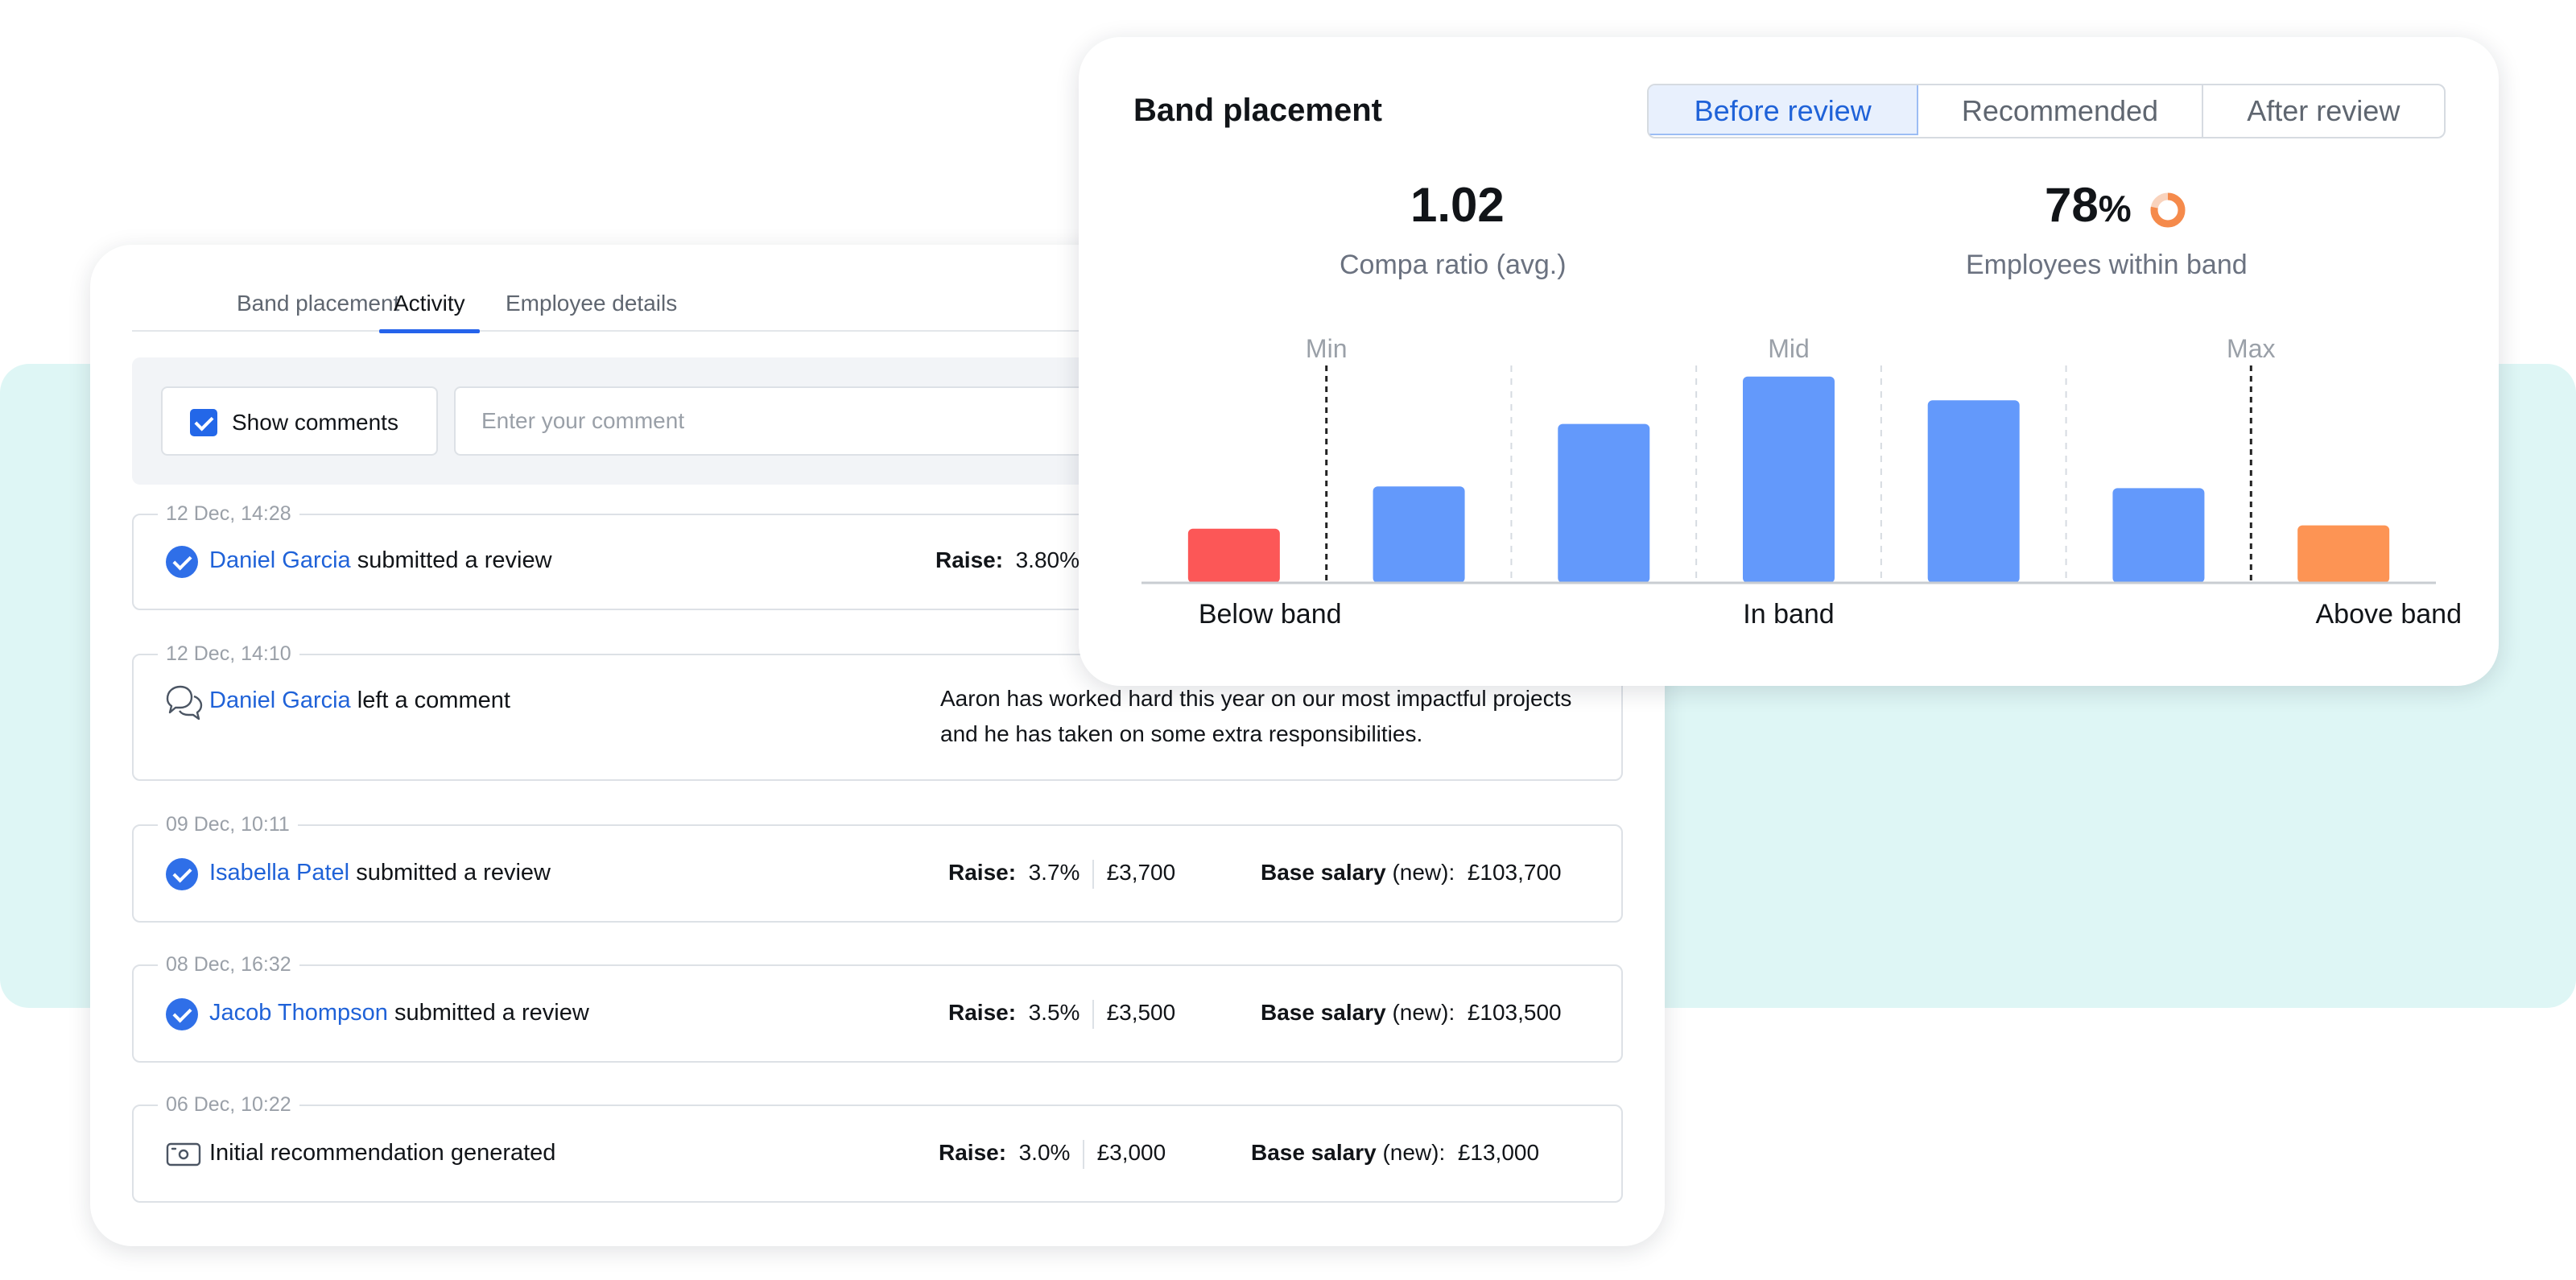 The height and width of the screenshot is (1280, 2576). I want to click on raise-amount: £3,700, so click(1141, 872).